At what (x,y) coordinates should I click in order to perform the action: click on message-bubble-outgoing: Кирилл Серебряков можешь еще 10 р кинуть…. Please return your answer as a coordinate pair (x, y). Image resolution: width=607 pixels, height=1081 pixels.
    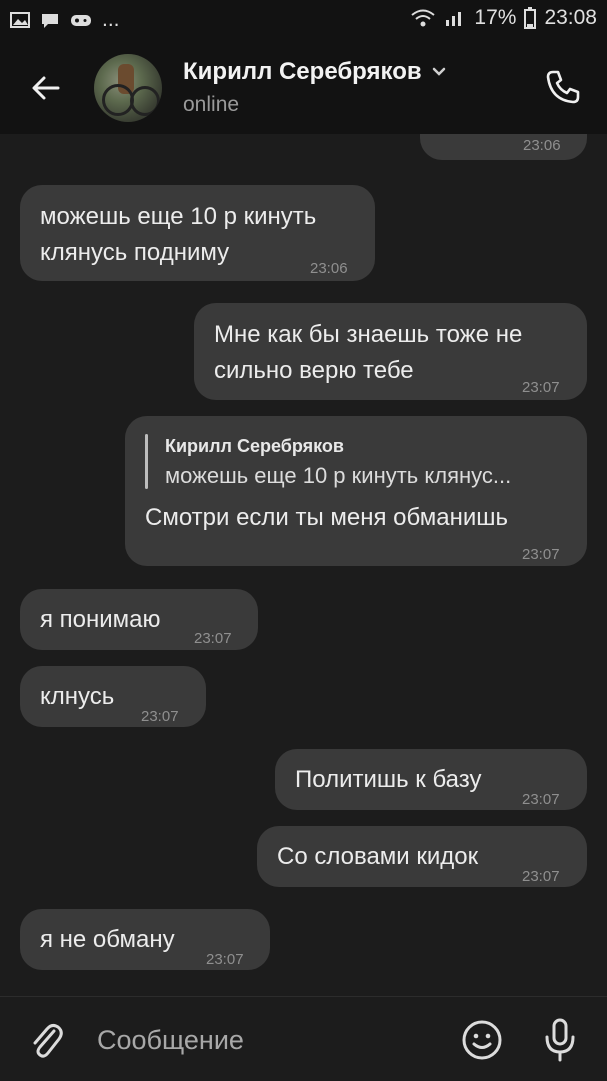
    Looking at the image, I should click on (356, 491).